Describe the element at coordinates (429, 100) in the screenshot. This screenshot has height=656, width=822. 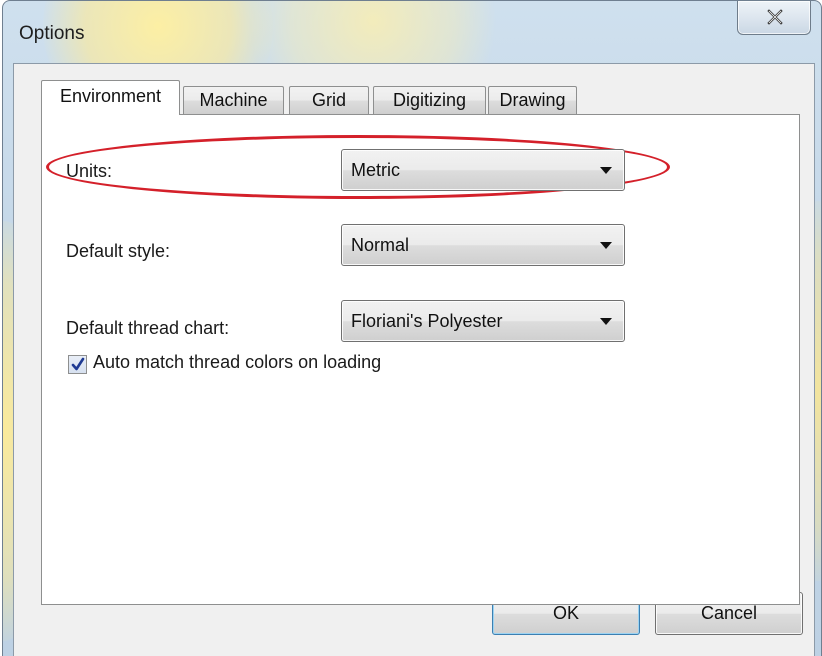
I see `tab-digitizing: Digitizing` at that location.